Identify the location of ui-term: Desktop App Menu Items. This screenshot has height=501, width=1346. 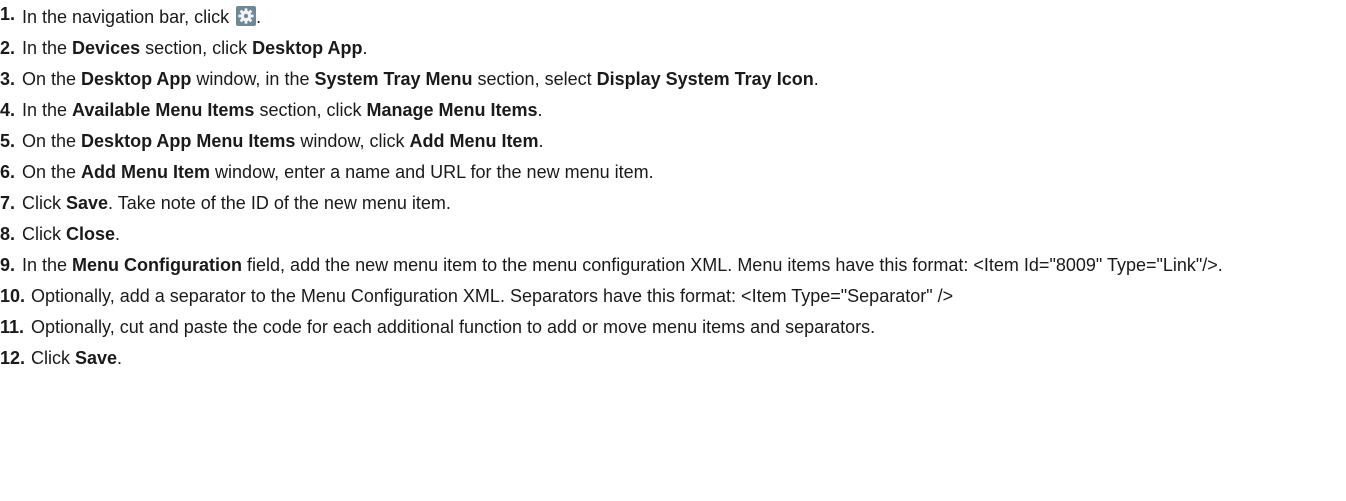
(188, 141).